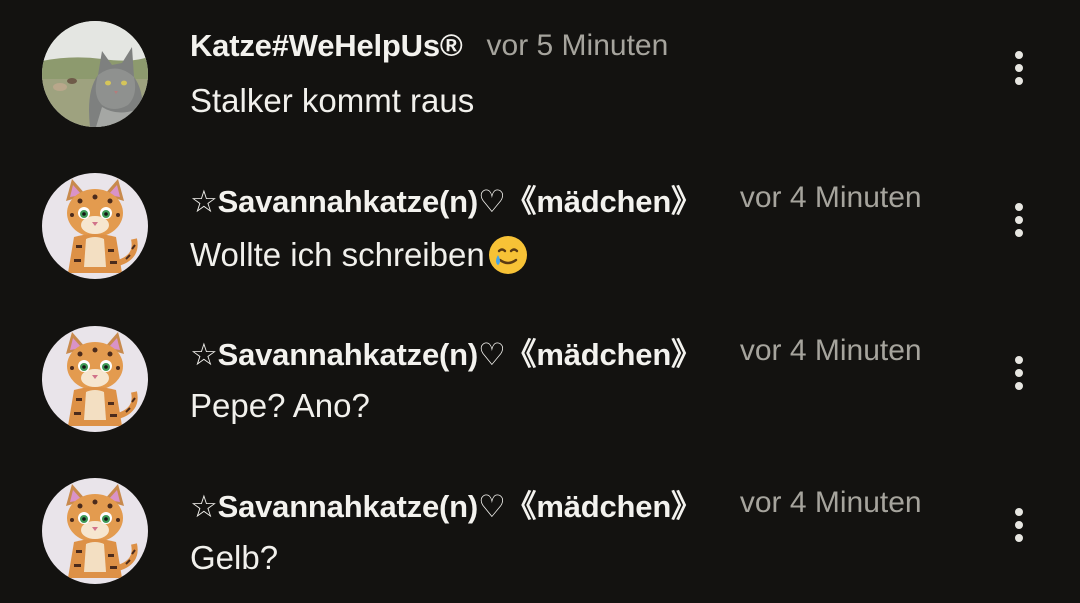 Image resolution: width=1080 pixels, height=603 pixels. I want to click on comment-text-content: Stalker kommt raus, so click(332, 100).